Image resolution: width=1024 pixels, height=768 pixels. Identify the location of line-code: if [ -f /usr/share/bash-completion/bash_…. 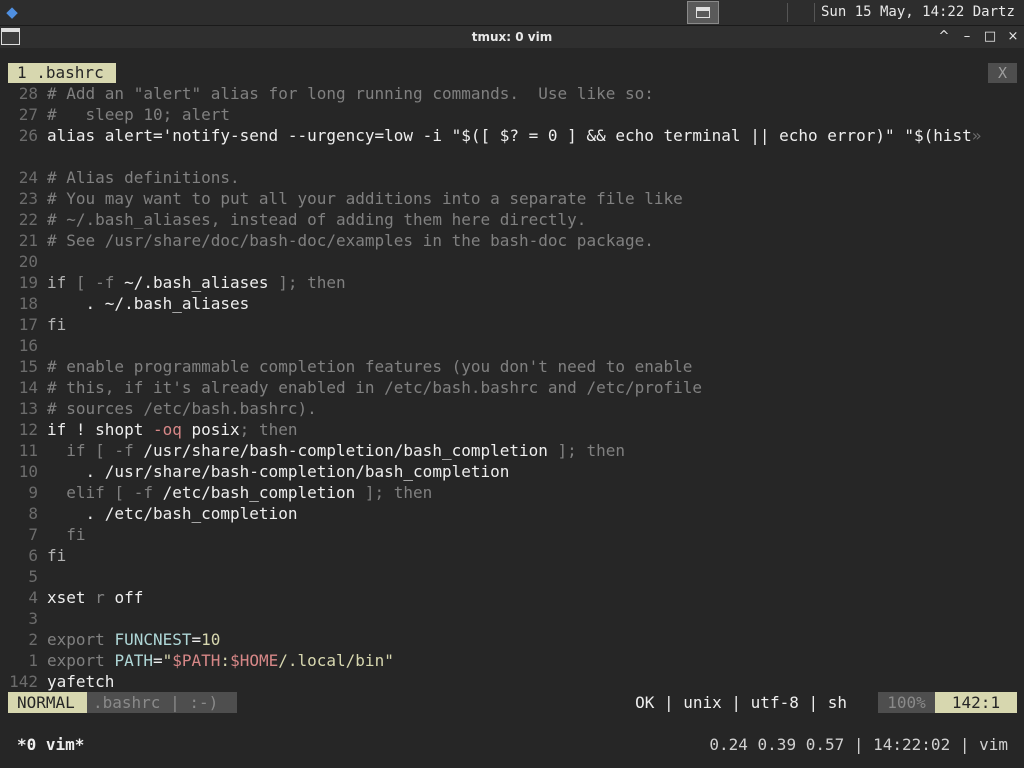
(336, 450).